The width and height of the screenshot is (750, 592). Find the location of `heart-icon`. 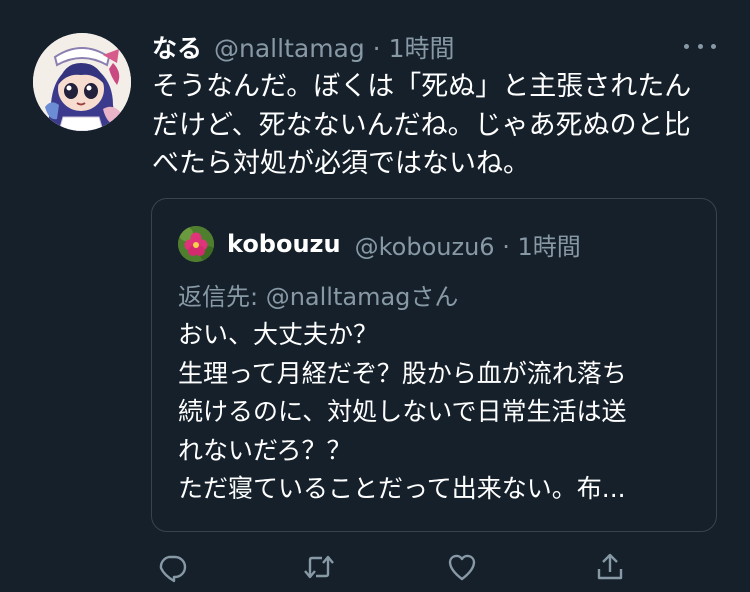

heart-icon is located at coordinates (462, 567).